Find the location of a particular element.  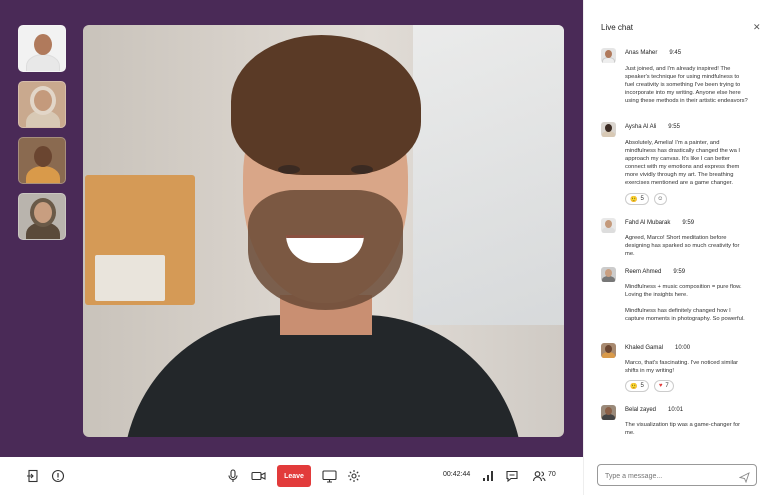

sender-name: Khaled Gamal is located at coordinates (644, 348).